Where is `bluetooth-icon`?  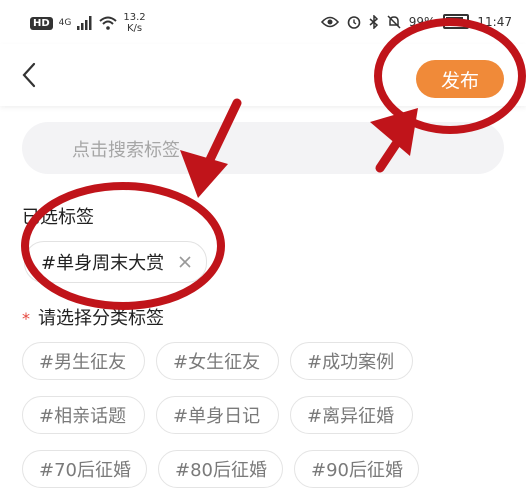 bluetooth-icon is located at coordinates (373, 21).